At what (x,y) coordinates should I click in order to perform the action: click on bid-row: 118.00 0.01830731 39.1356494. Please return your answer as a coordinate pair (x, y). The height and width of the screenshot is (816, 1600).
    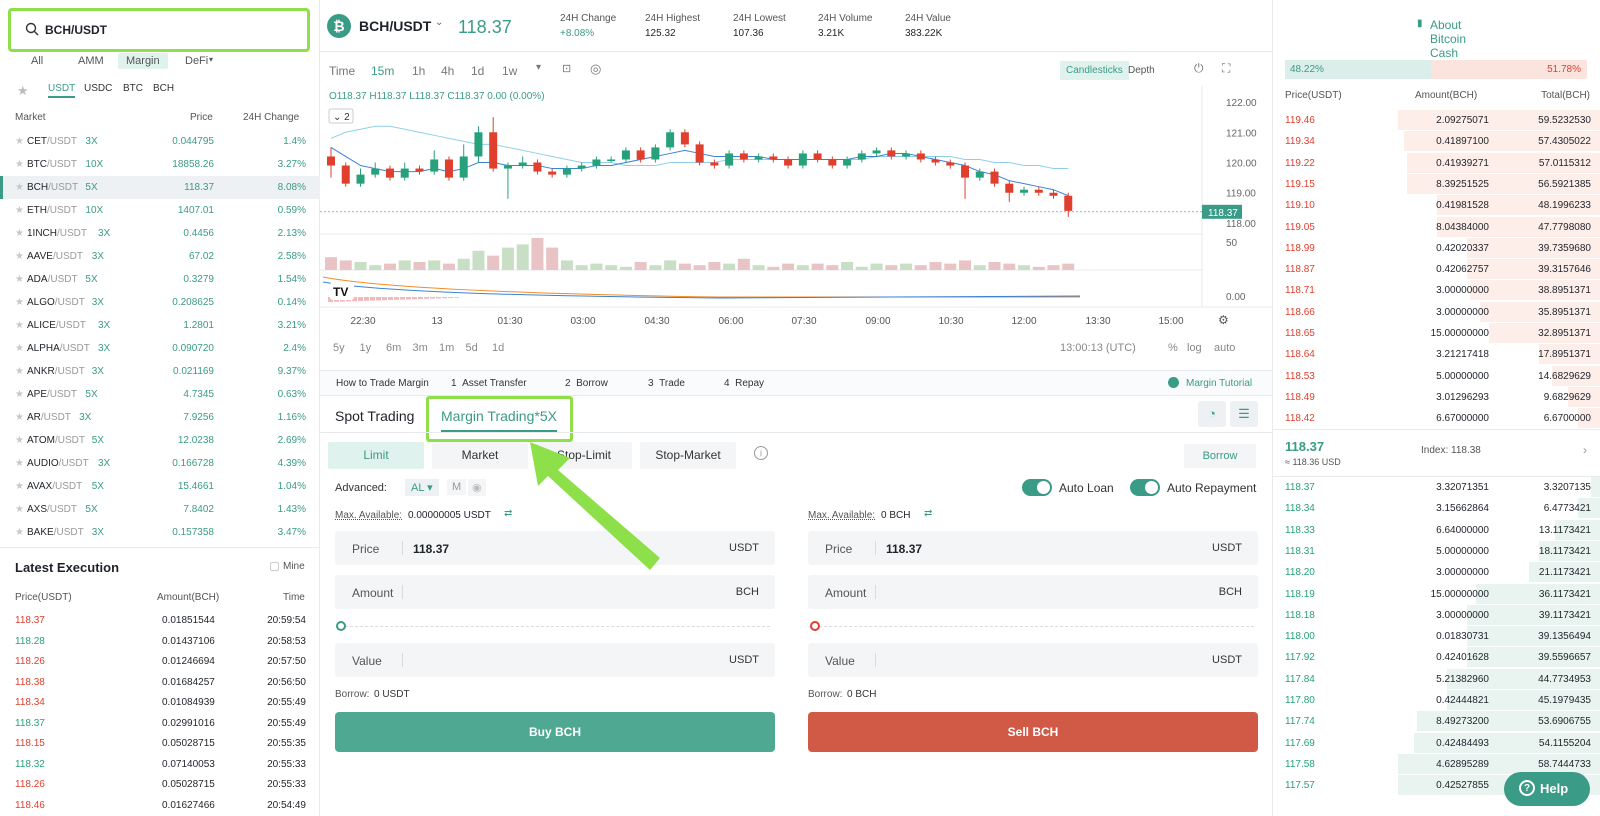
    Looking at the image, I should click on (1436, 636).